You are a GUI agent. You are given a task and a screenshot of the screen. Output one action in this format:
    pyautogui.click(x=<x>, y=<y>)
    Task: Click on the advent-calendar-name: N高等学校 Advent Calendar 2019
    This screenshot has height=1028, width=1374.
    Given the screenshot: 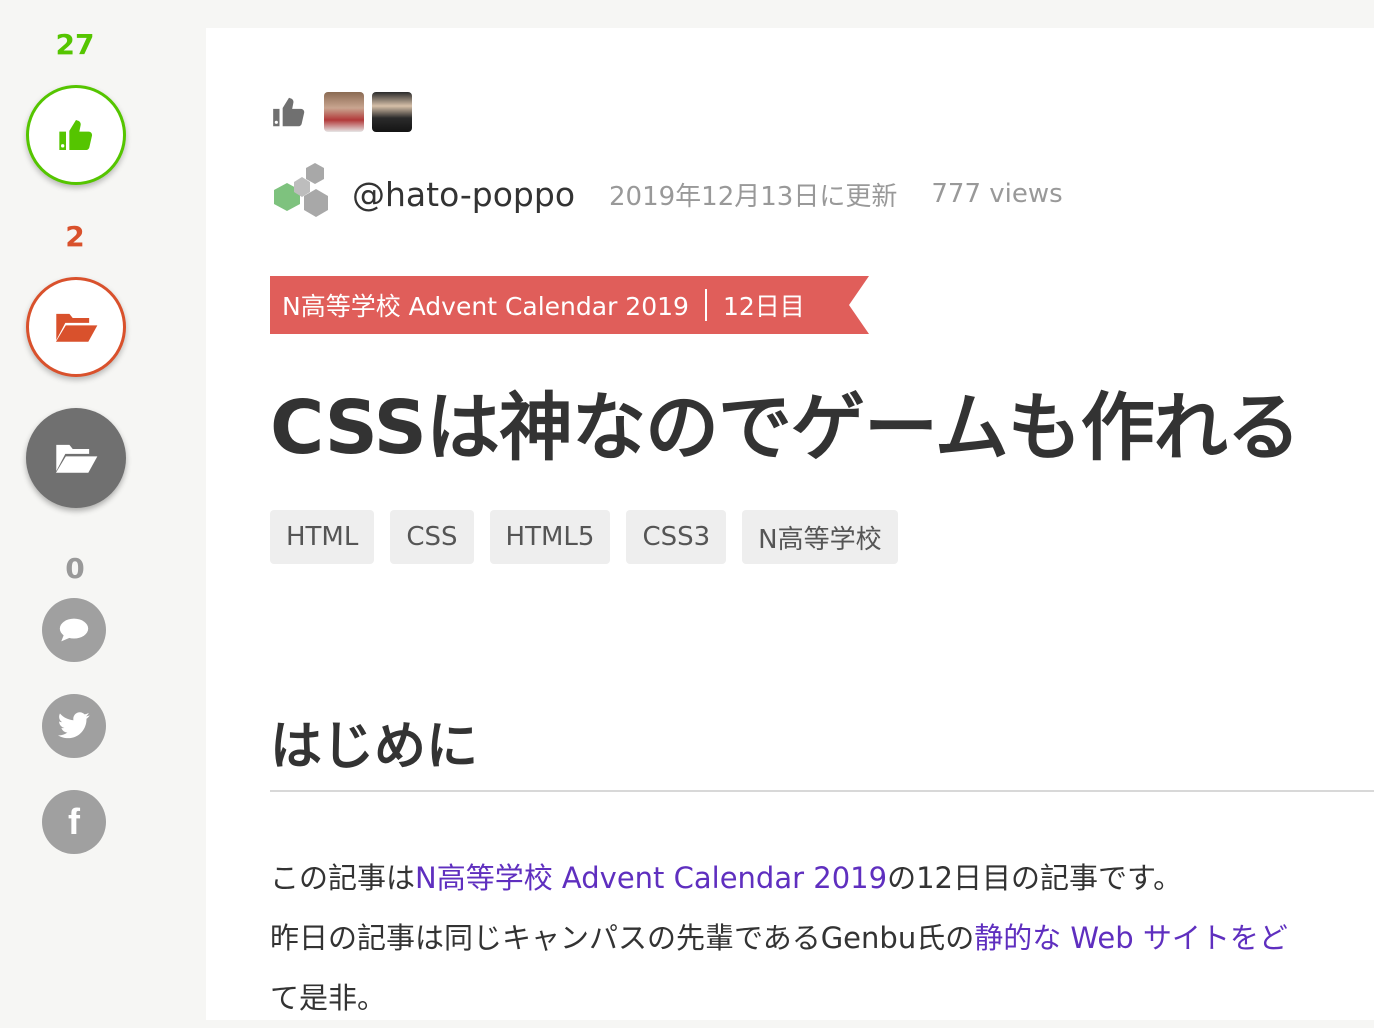 What is the action you would take?
    pyautogui.click(x=485, y=305)
    